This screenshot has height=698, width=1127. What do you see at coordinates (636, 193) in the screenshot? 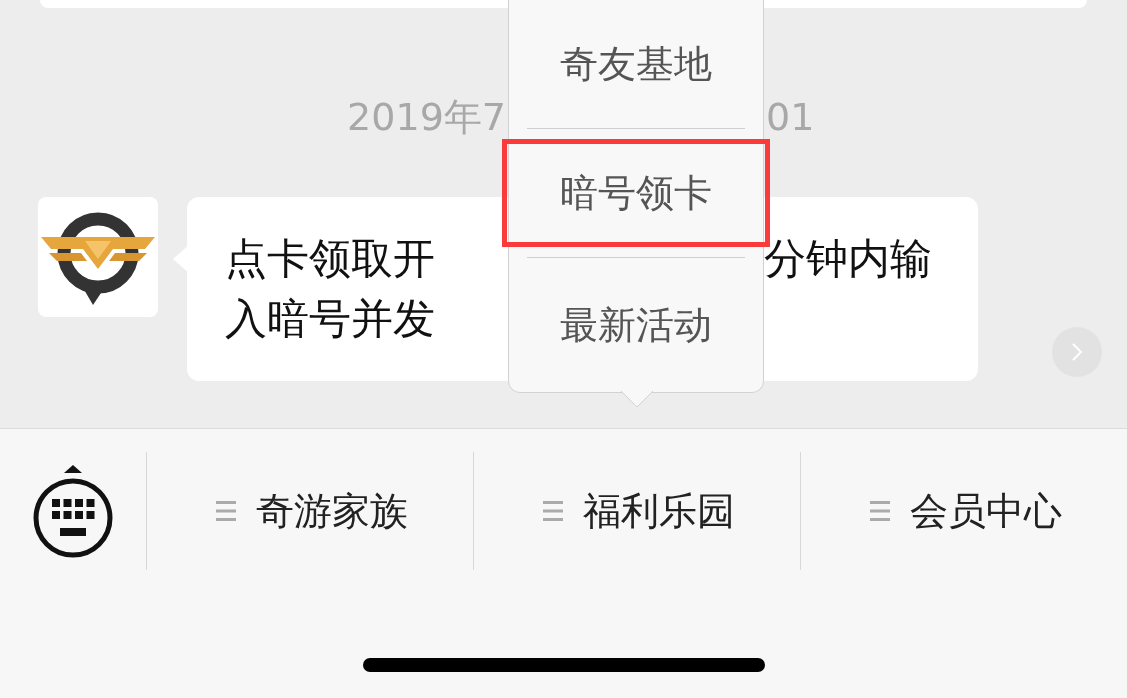
I see `popup-menu-item: 暗号领卡` at bounding box center [636, 193].